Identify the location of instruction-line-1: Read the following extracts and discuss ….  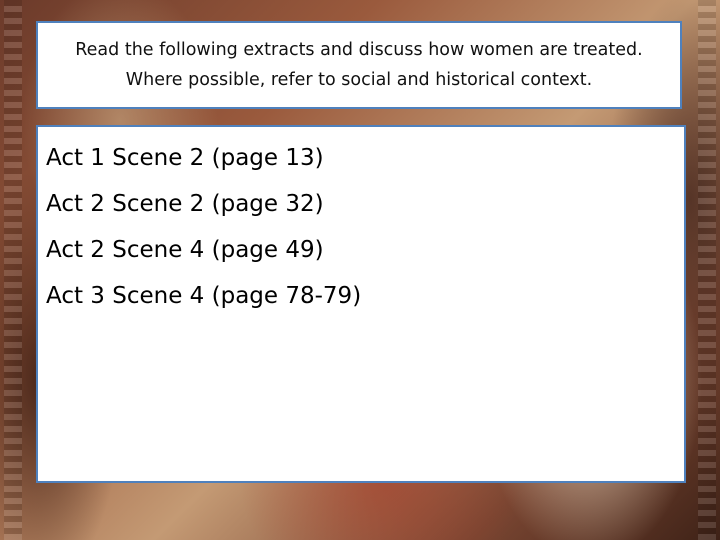
(359, 50).